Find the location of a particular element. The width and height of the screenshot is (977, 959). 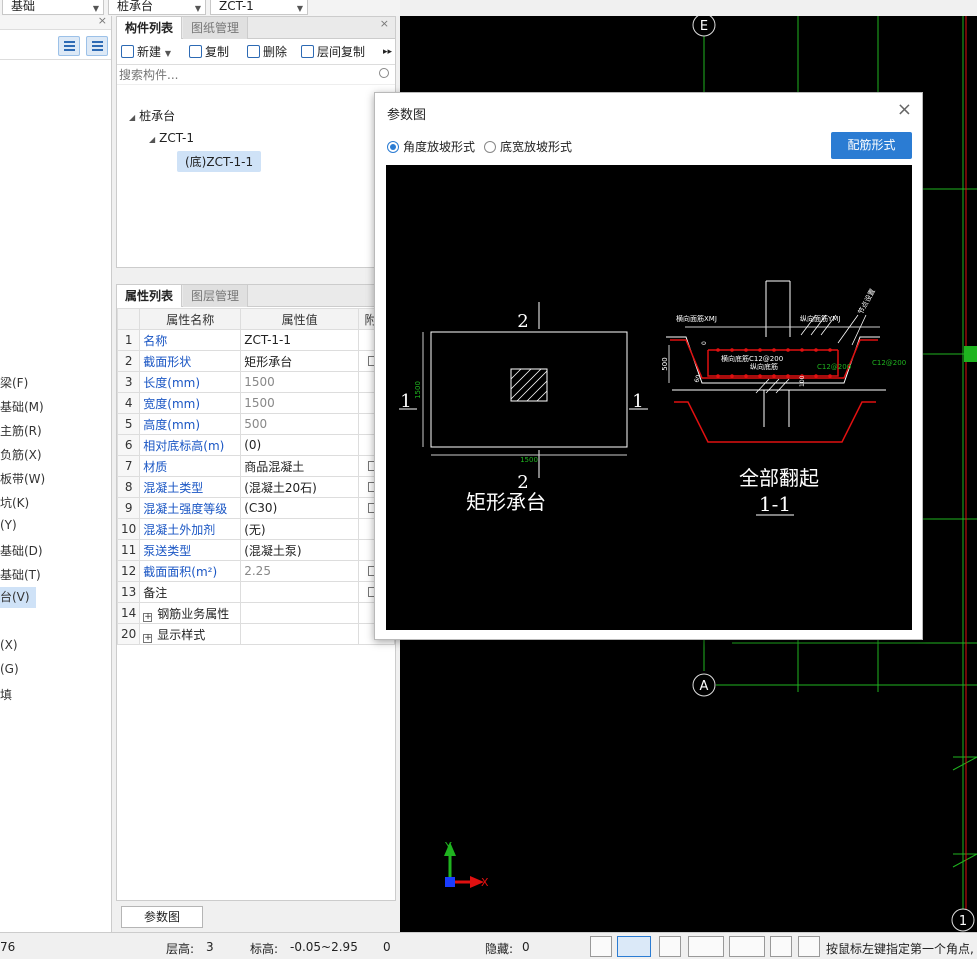

nav-item: (X) is located at coordinates (9, 645).